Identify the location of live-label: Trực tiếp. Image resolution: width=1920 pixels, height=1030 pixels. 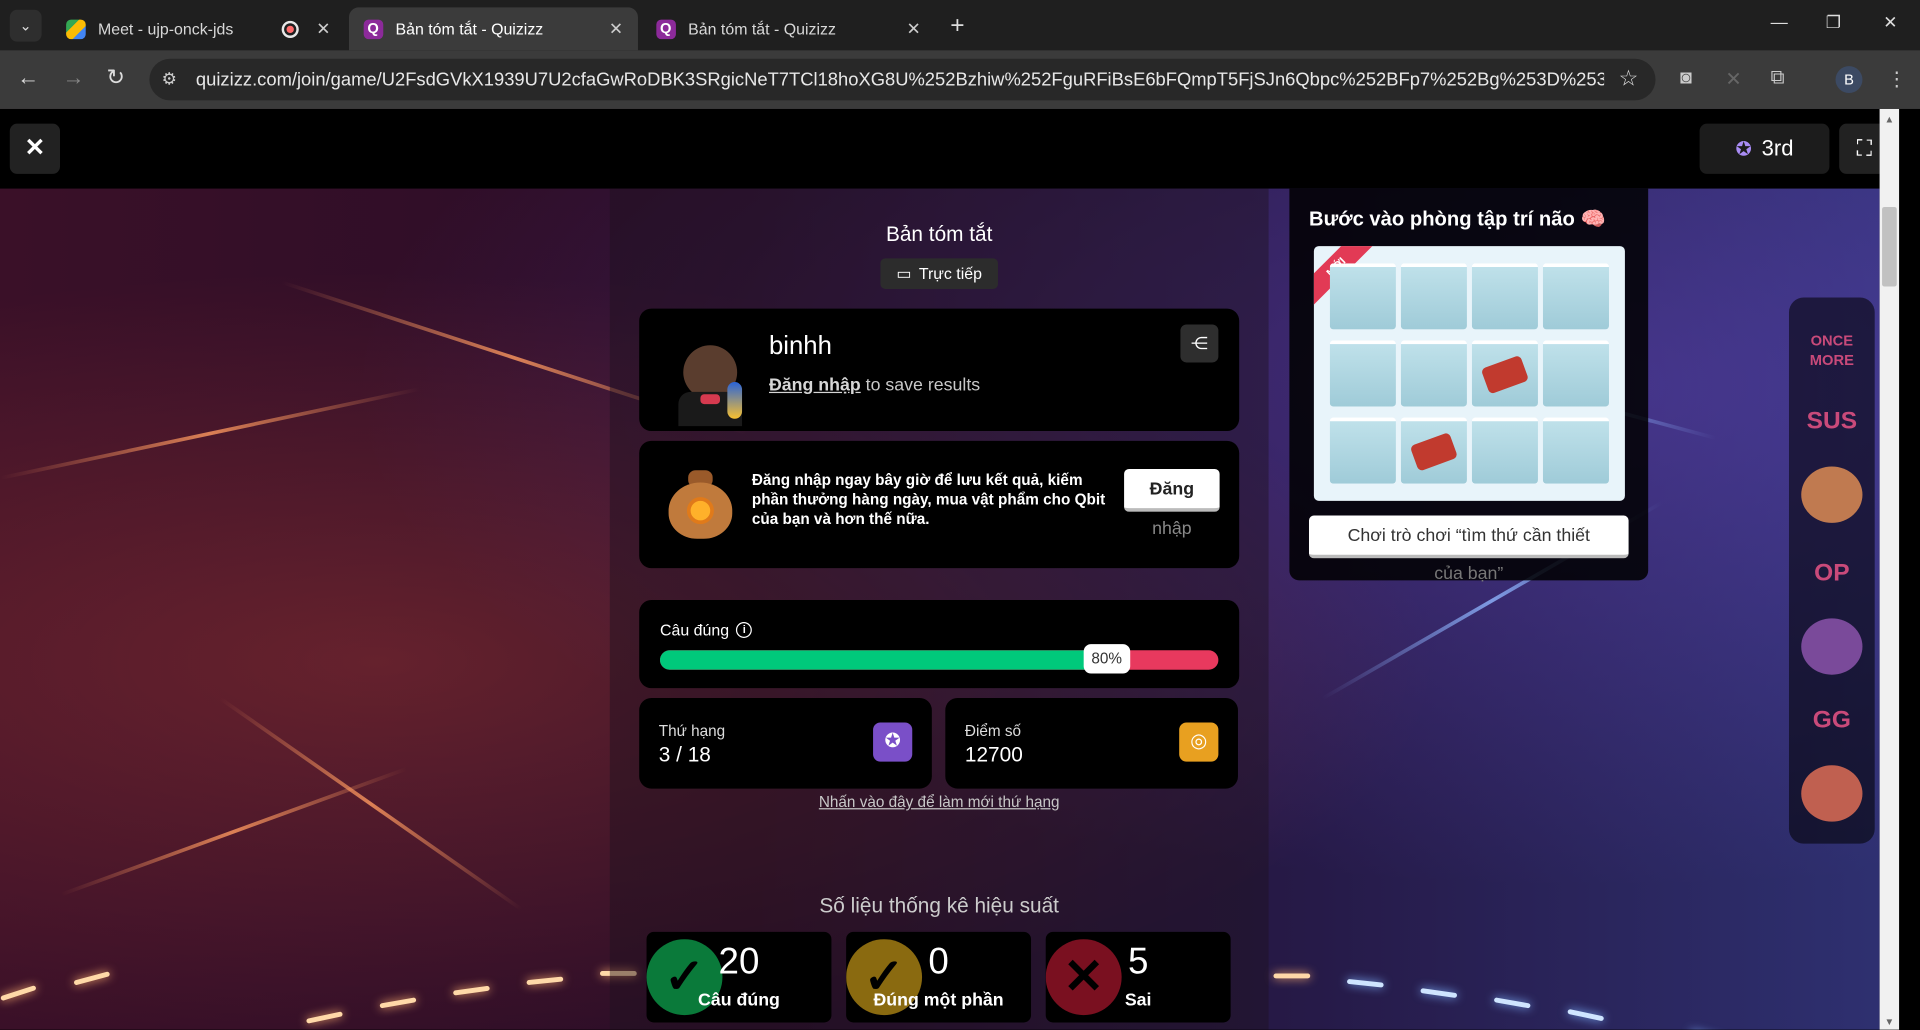
(950, 273).